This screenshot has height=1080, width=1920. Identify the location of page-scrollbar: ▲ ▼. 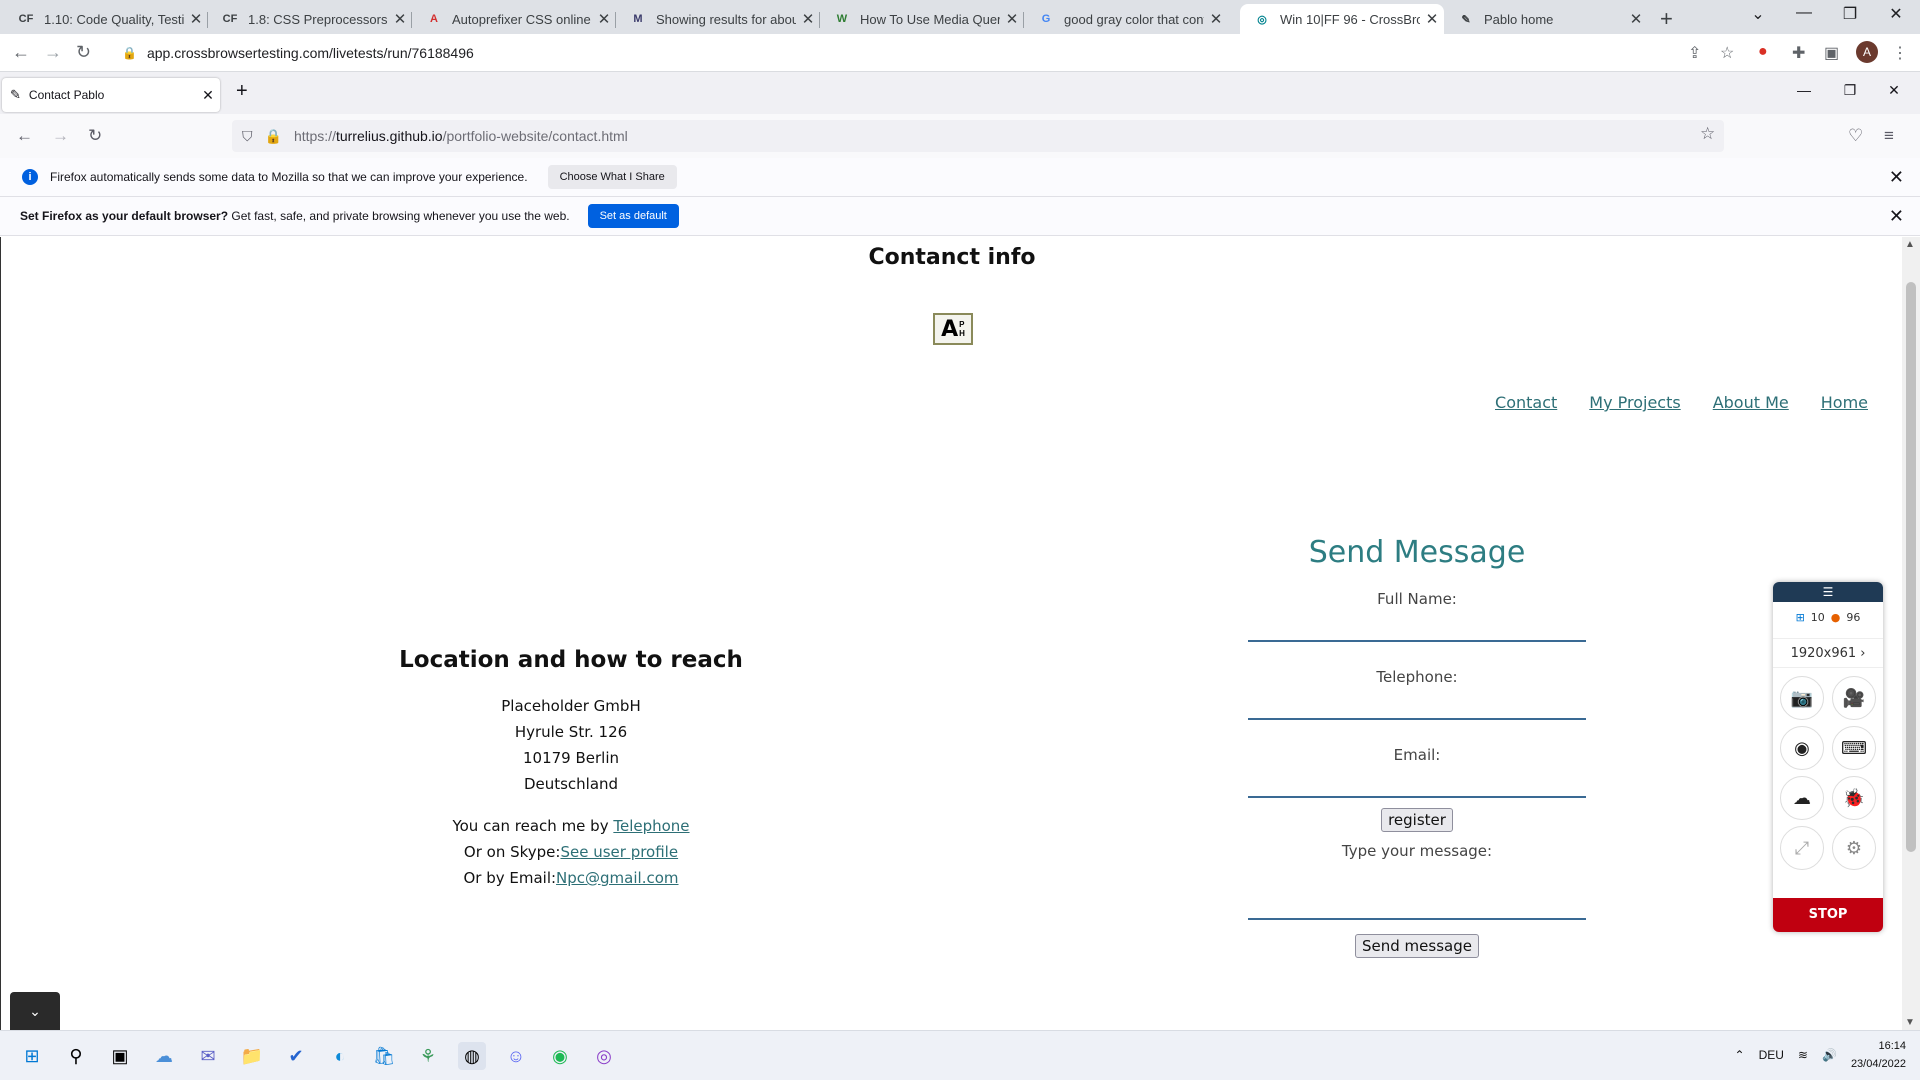
(1911, 633).